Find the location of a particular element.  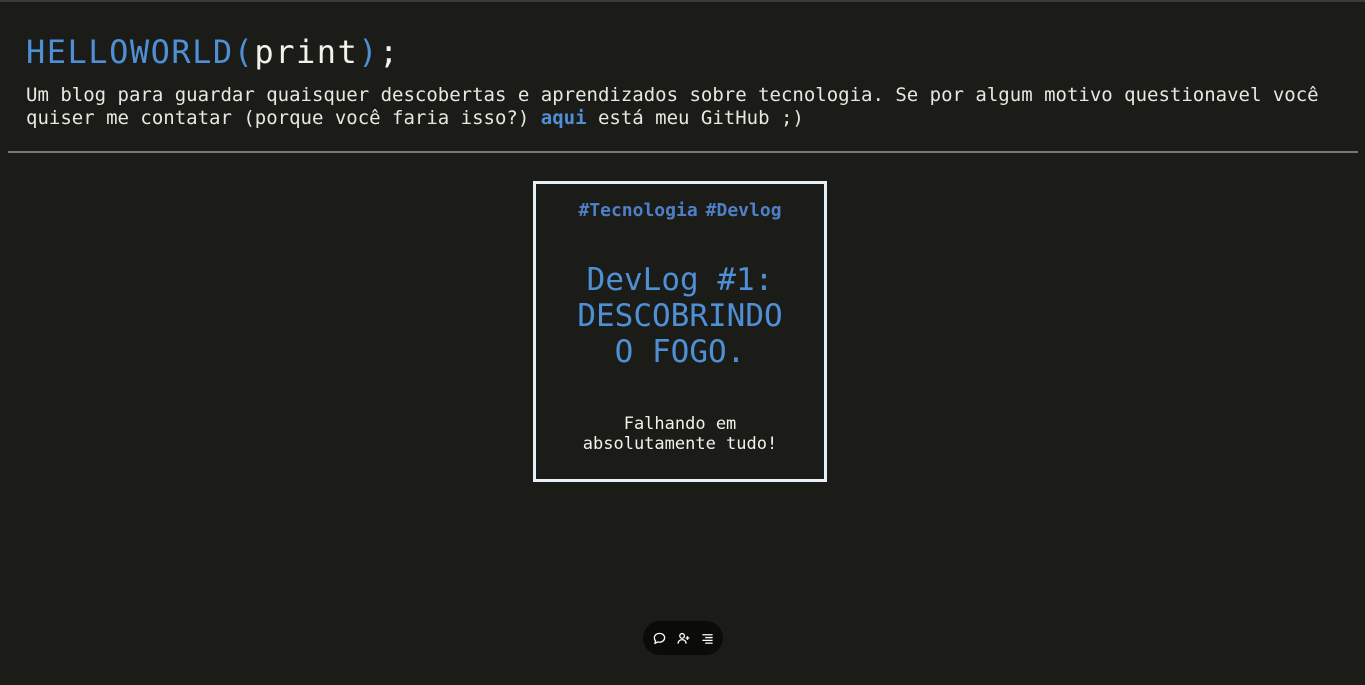

menu-button is located at coordinates (707, 638).